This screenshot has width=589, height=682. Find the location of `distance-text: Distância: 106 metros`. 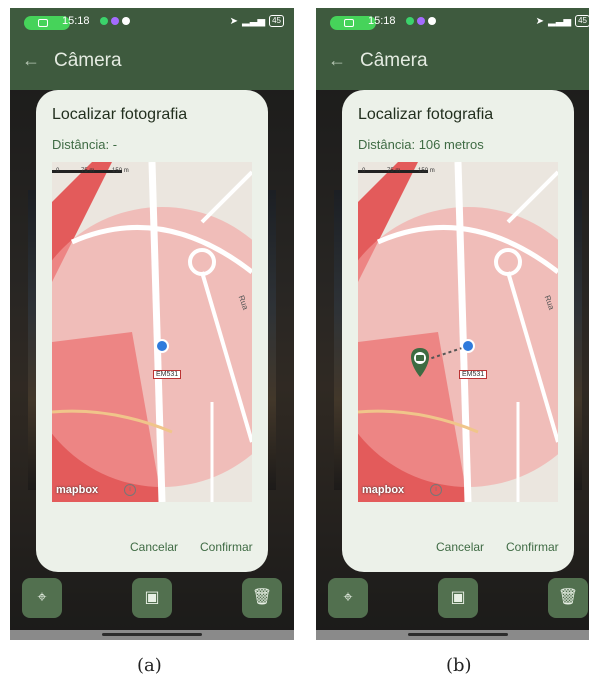

distance-text: Distância: 106 metros is located at coordinates (421, 144).